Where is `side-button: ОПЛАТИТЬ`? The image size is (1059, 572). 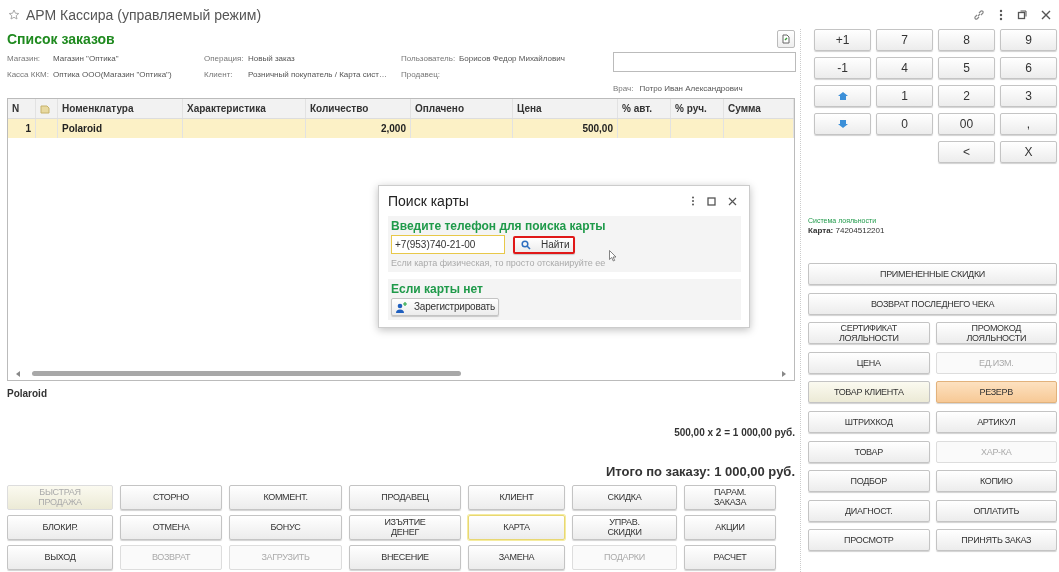 side-button: ОПЛАТИТЬ is located at coordinates (996, 510).